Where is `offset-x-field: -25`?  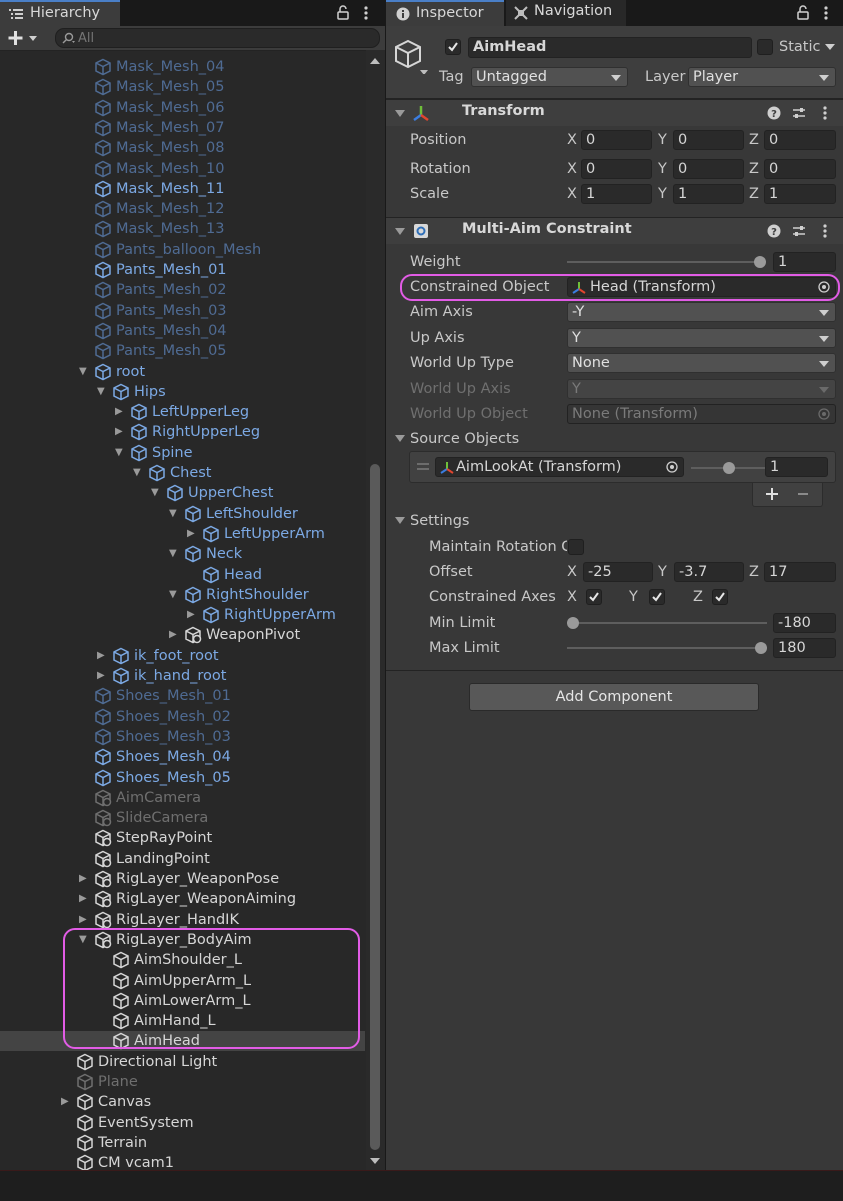 offset-x-field: -25 is located at coordinates (618, 572).